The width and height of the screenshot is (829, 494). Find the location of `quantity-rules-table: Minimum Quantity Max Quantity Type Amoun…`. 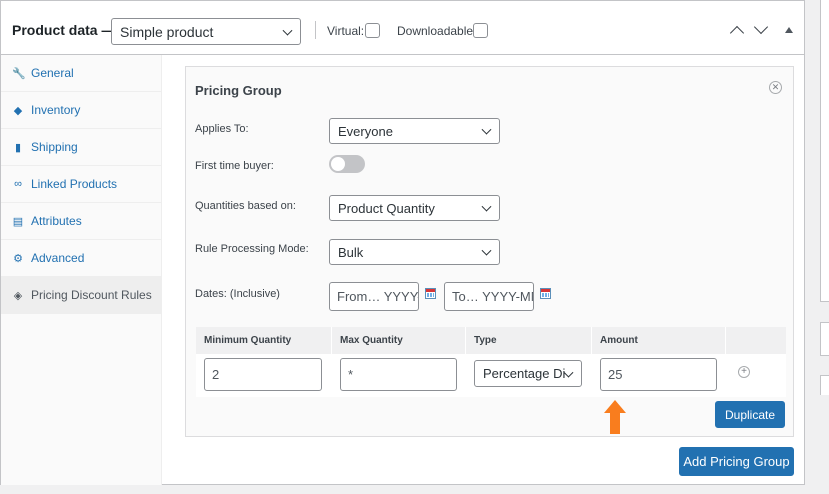

quantity-rules-table: Minimum Quantity Max Quantity Type Amoun… is located at coordinates (491, 362).